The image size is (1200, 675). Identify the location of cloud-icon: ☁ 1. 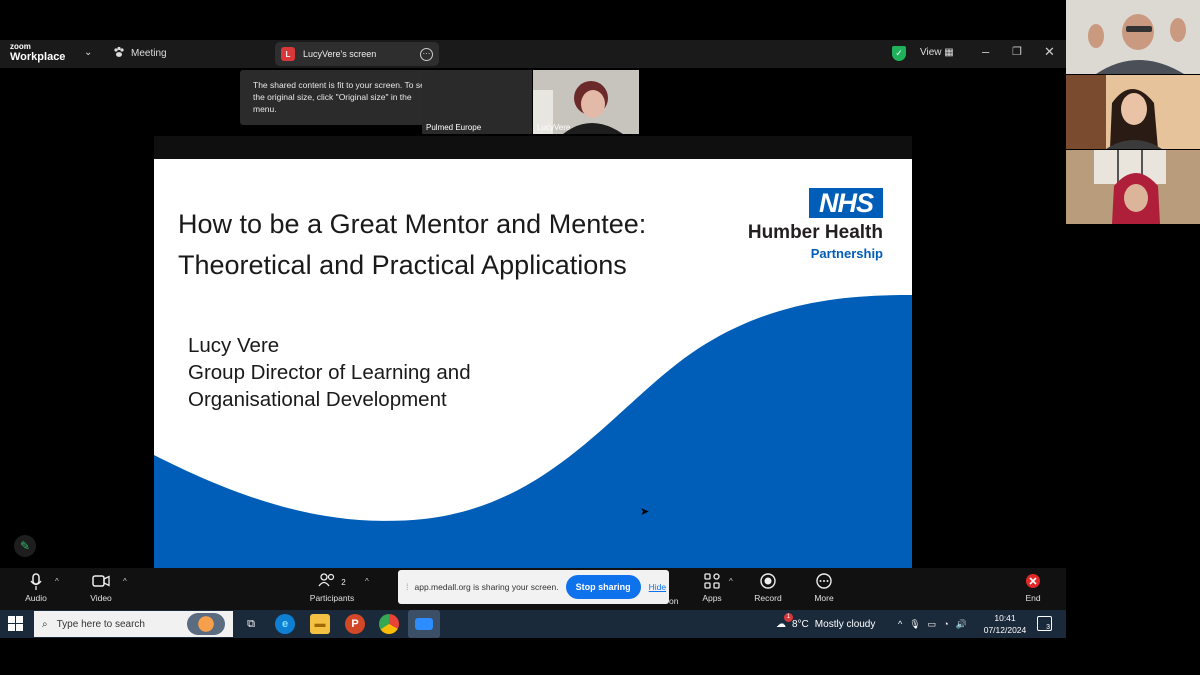
(784, 621).